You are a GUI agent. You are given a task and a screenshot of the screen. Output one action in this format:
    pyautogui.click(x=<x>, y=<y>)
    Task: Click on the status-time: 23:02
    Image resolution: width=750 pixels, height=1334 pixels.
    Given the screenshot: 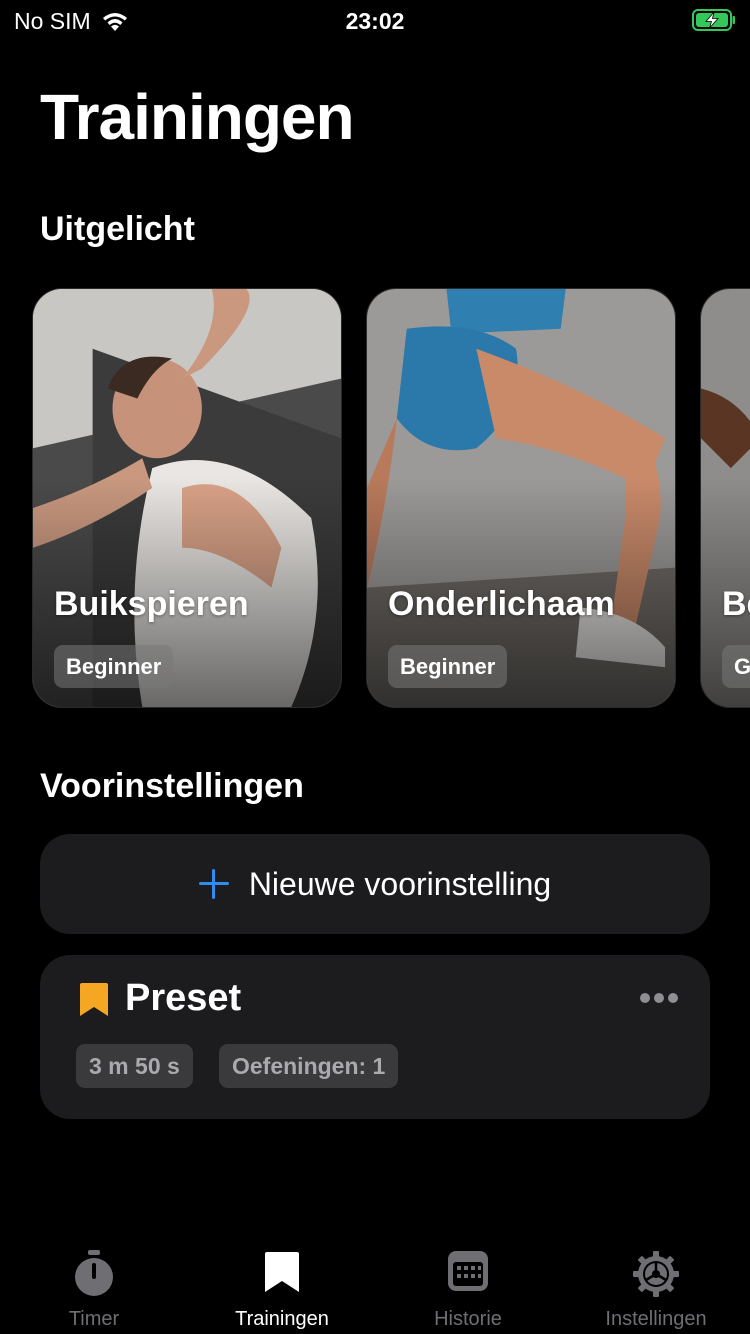 What is the action you would take?
    pyautogui.click(x=375, y=21)
    